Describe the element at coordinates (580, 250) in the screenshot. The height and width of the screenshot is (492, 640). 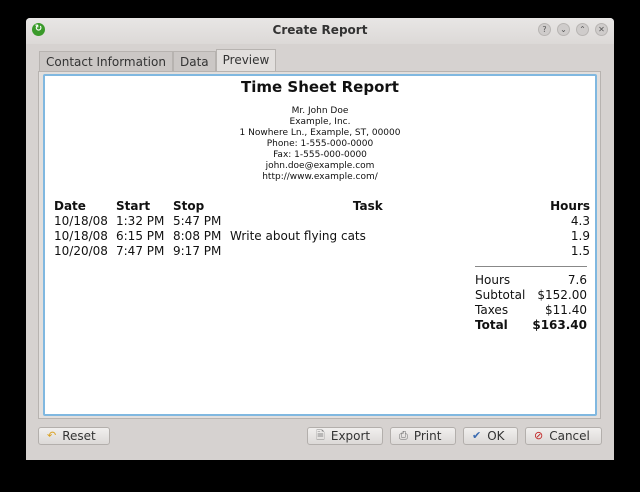
I see `cell-hours: 1.5` at that location.